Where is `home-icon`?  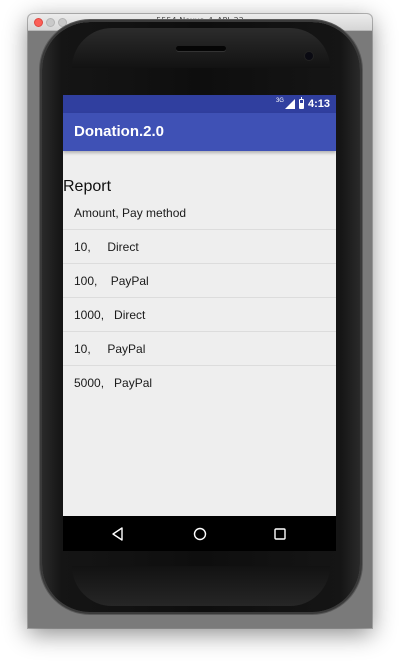
home-icon is located at coordinates (200, 534).